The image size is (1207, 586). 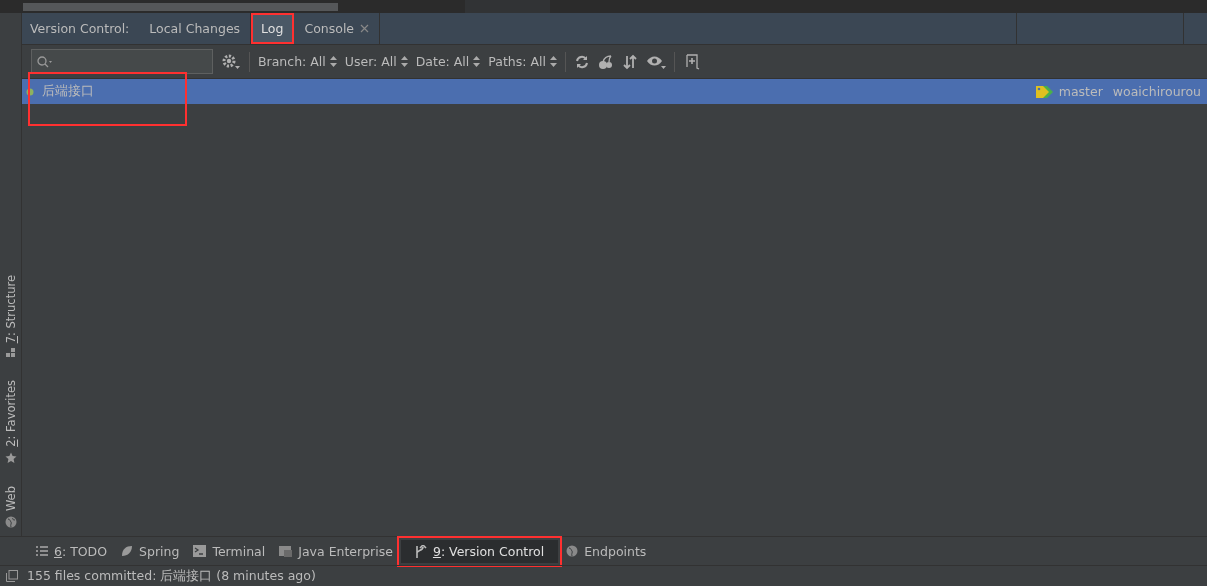 What do you see at coordinates (286, 551) in the screenshot?
I see `enterprise-icon` at bounding box center [286, 551].